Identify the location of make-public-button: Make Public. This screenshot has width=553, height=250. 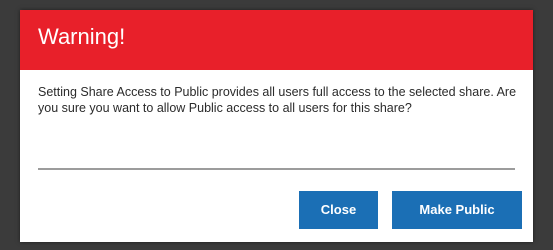
(457, 210).